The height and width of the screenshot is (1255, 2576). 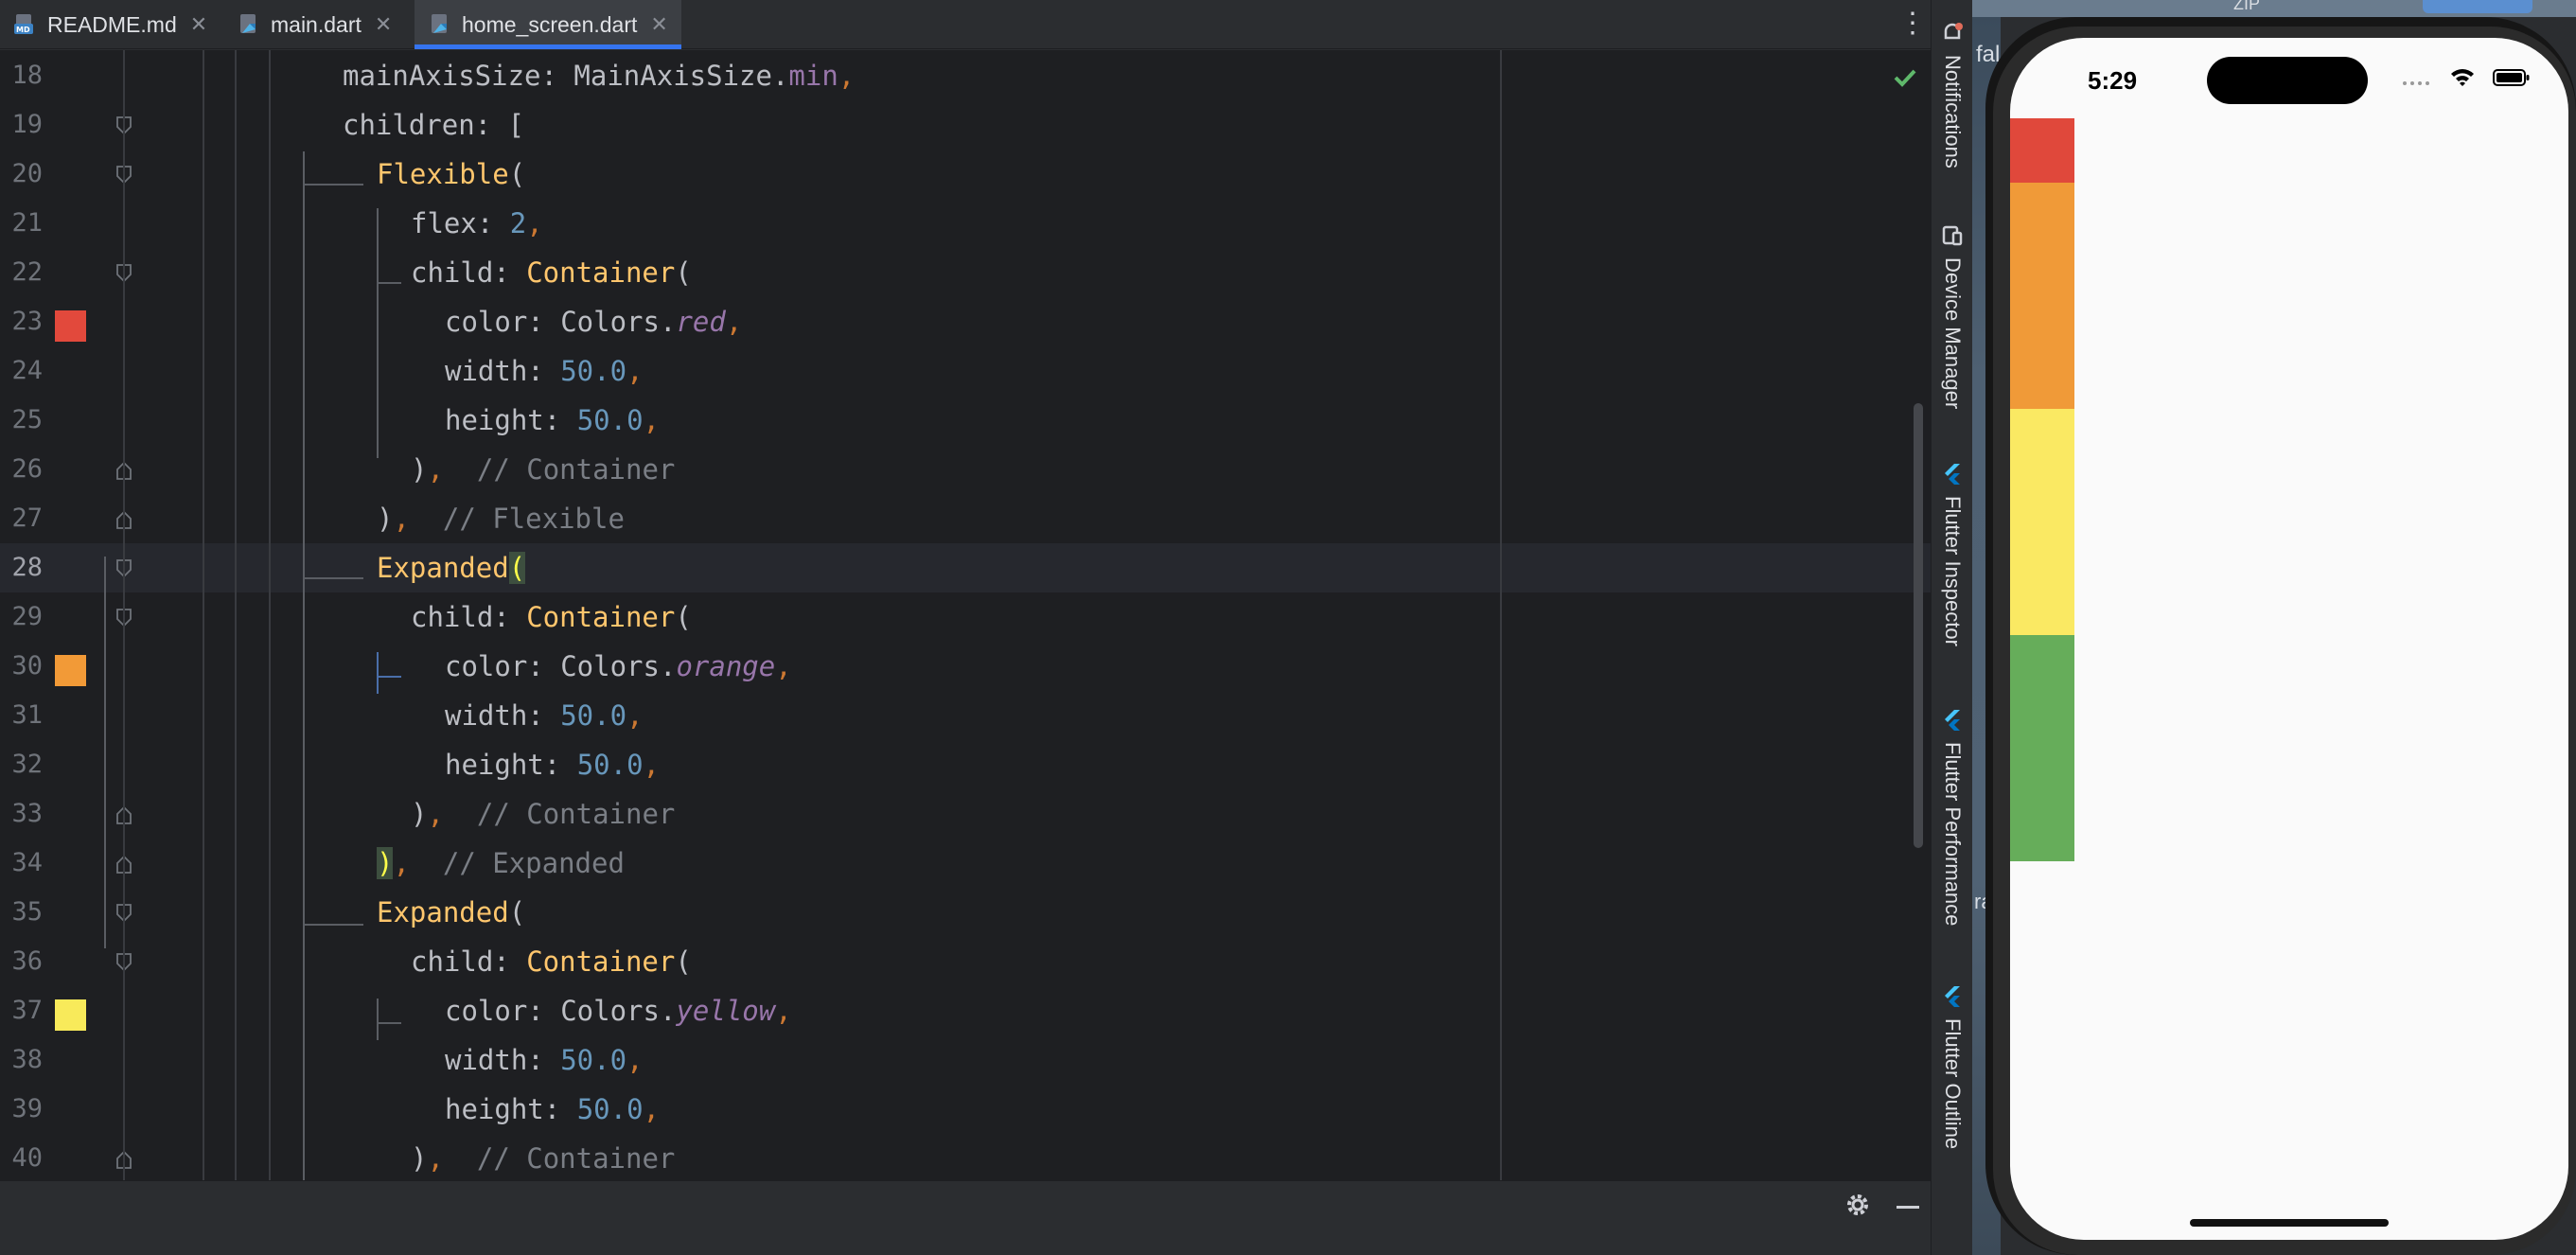 I want to click on gutter-guide, so click(x=124, y=615).